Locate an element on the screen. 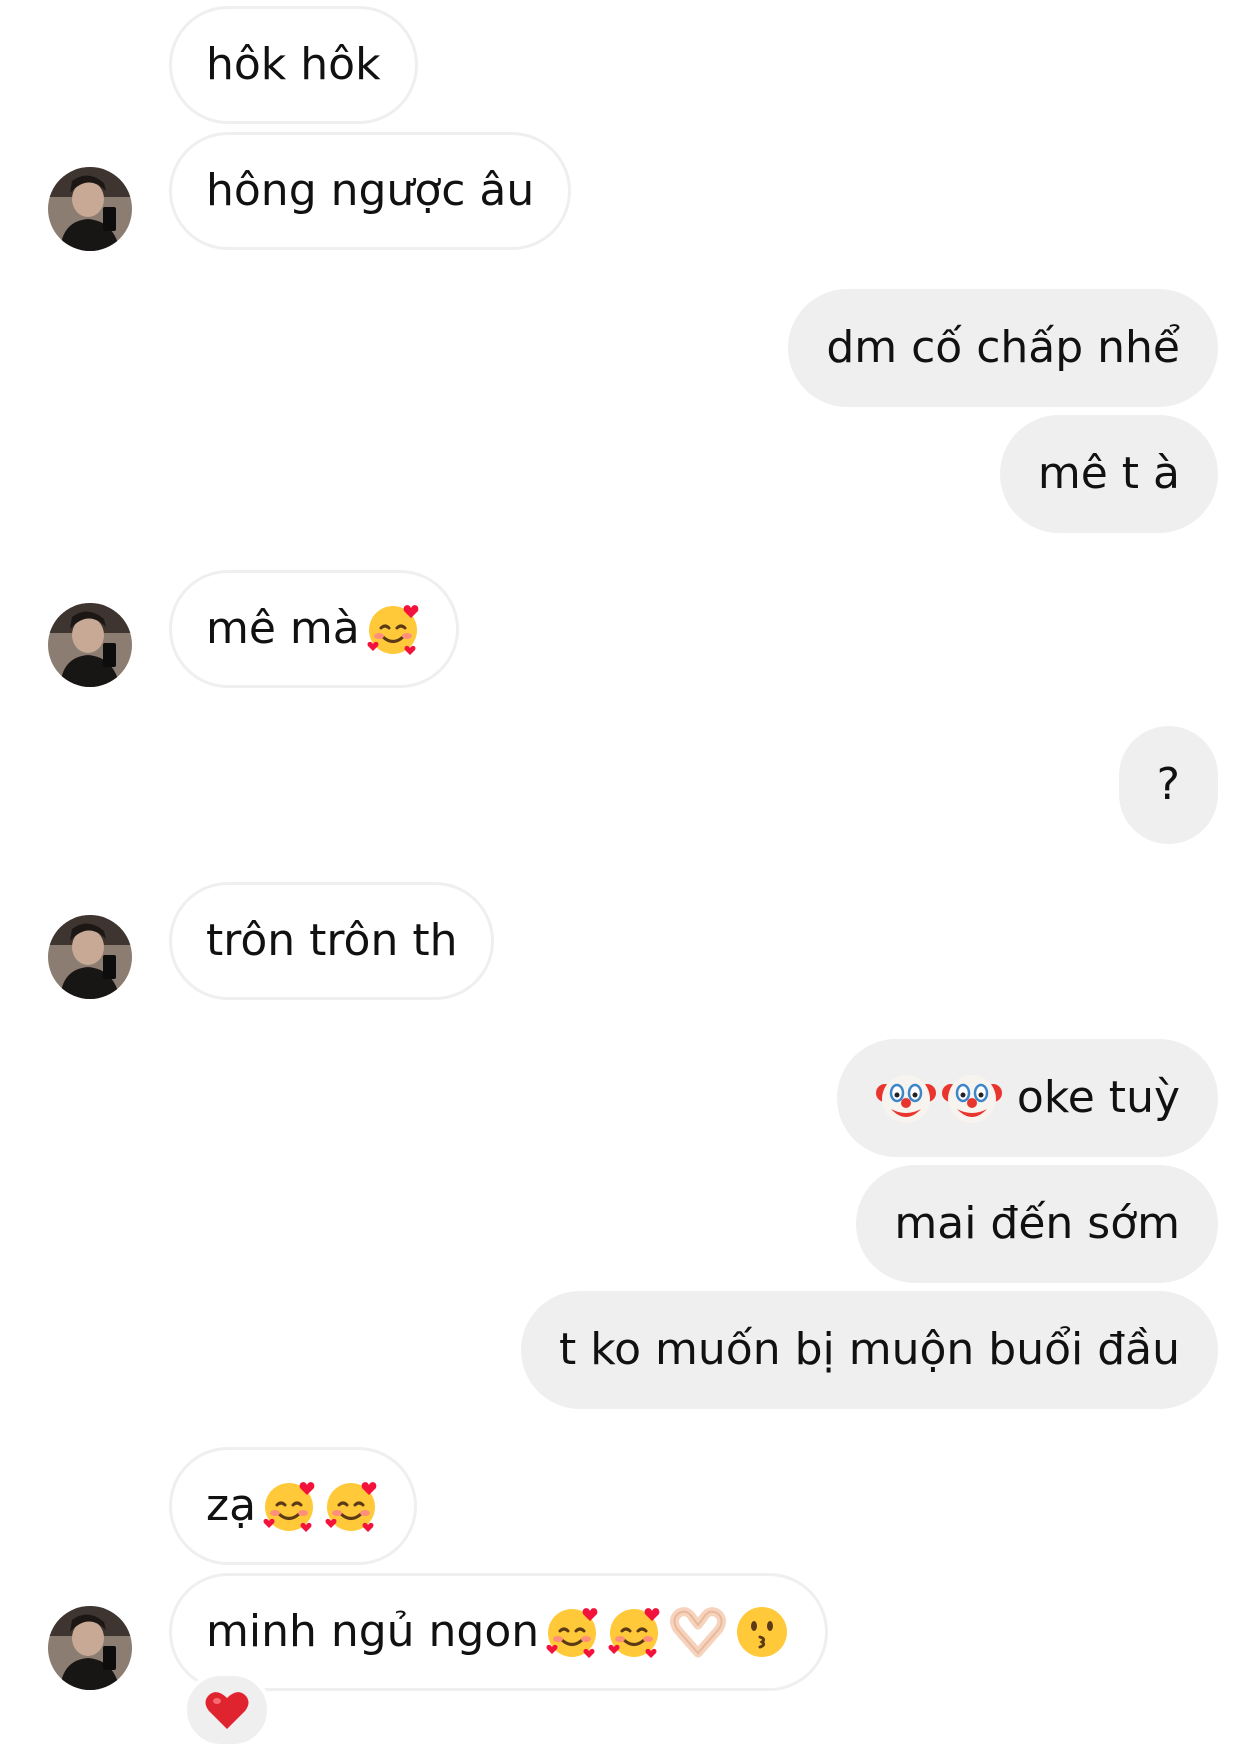 Image resolution: width=1242 pixels, height=1748 pixels. message-text: minh ngủ ngon is located at coordinates (373, 1631).